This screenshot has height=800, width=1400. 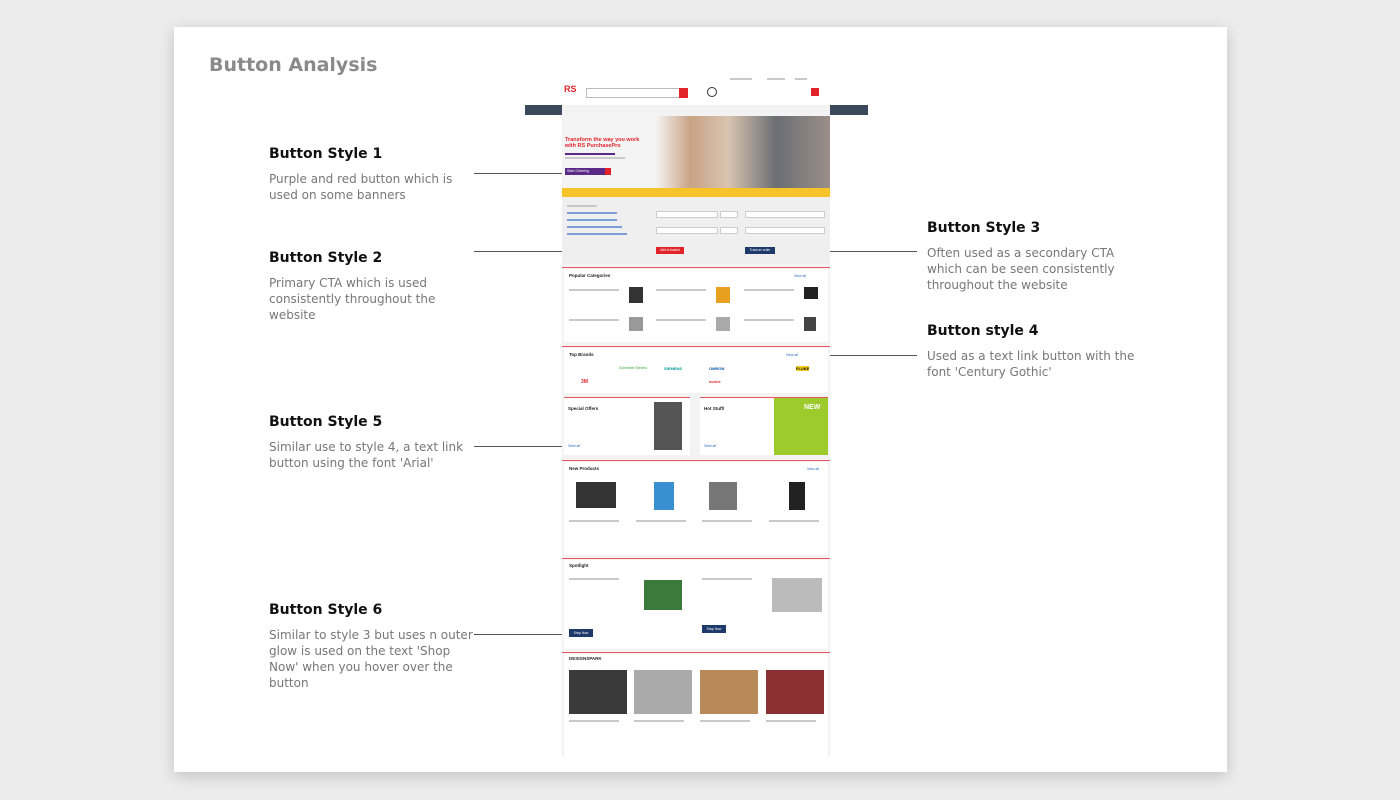 What do you see at coordinates (984, 228) in the screenshot?
I see `annotation-heading: Button Style 3` at bounding box center [984, 228].